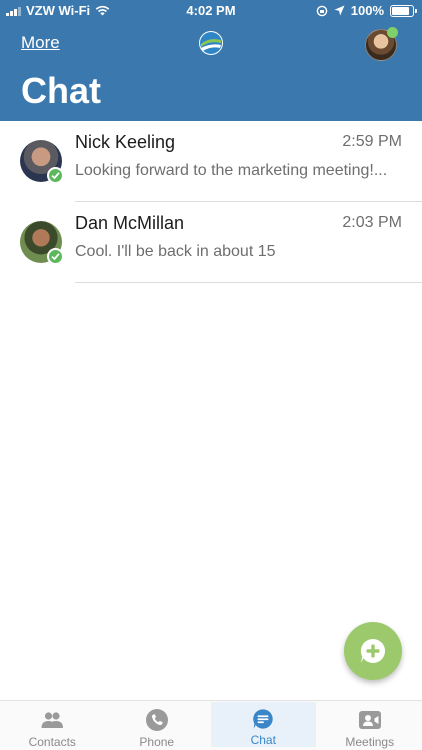 The width and height of the screenshot is (422, 750). I want to click on chat-contact-name: Dan McMillan, so click(130, 223).